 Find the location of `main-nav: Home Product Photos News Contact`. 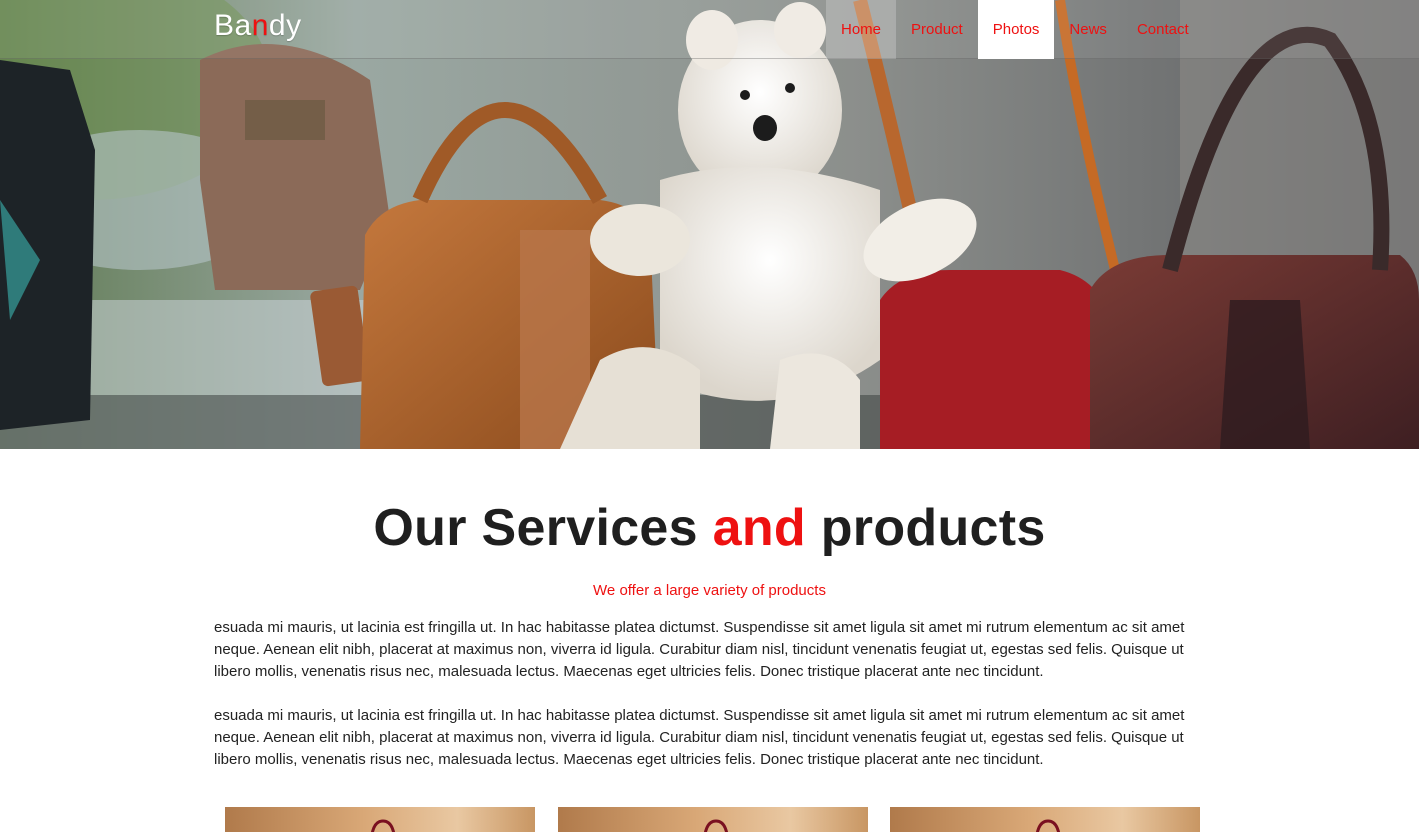

main-nav: Home Product Photos News Contact is located at coordinates (1015, 29).